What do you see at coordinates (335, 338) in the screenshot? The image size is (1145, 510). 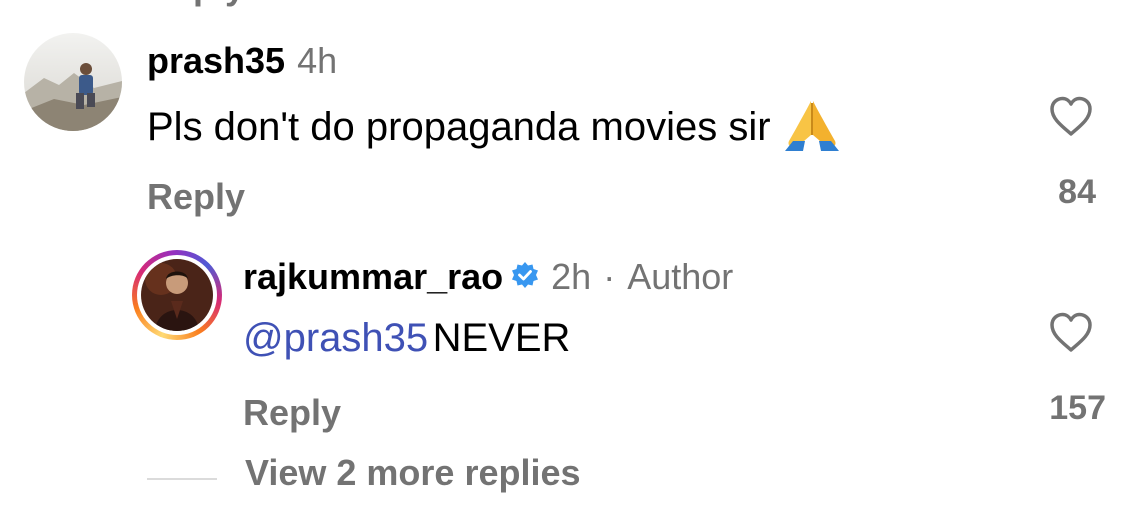 I see `mention-link: @prash35` at bounding box center [335, 338].